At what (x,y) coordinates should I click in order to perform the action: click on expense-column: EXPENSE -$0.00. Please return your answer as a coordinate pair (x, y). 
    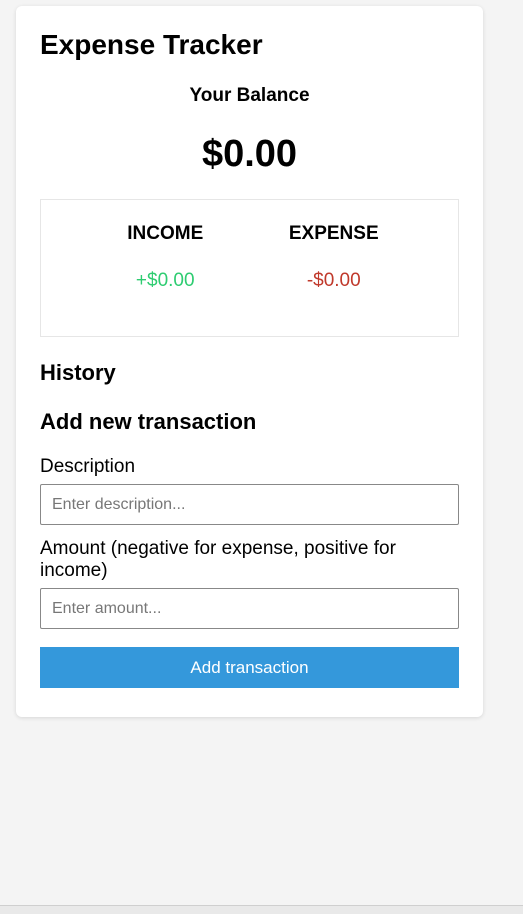
    Looking at the image, I should click on (334, 268).